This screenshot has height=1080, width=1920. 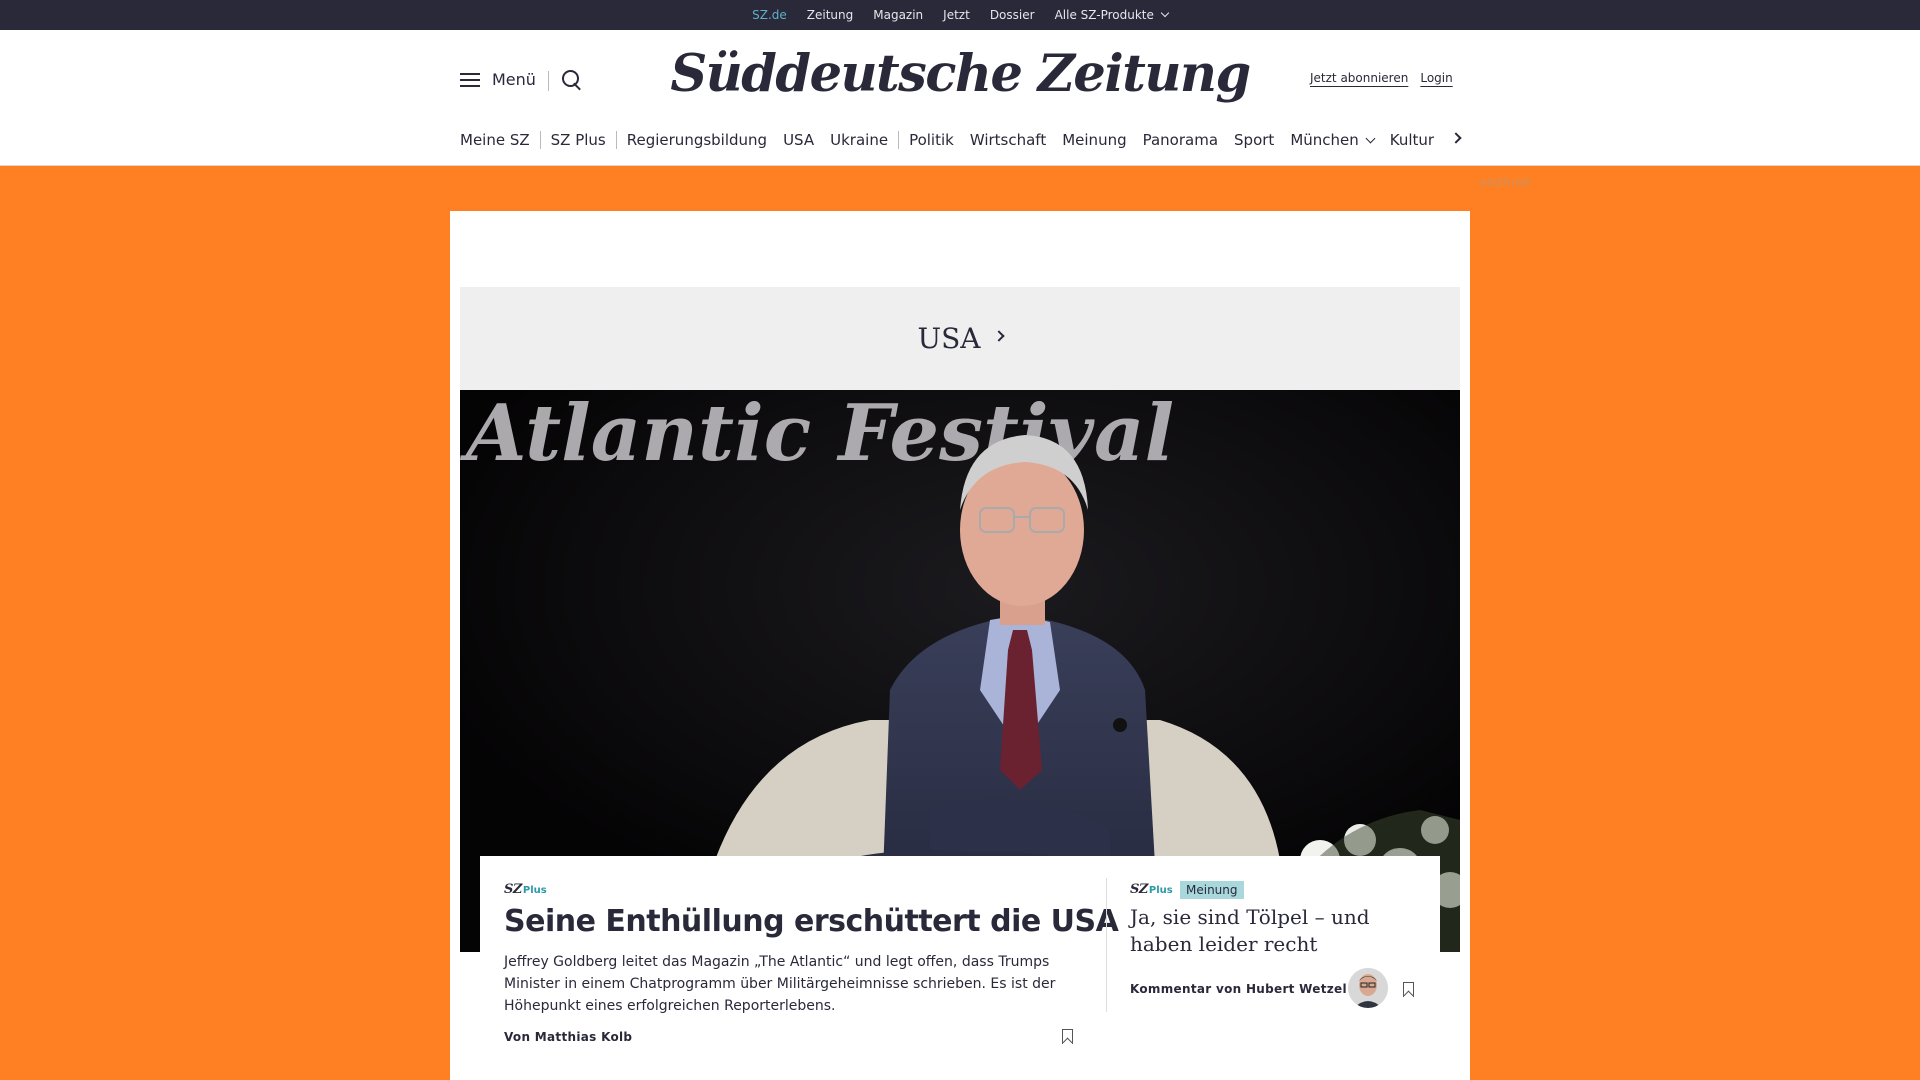 What do you see at coordinates (1012, 15) in the screenshot?
I see `product-link-dossier: Dossier` at bounding box center [1012, 15].